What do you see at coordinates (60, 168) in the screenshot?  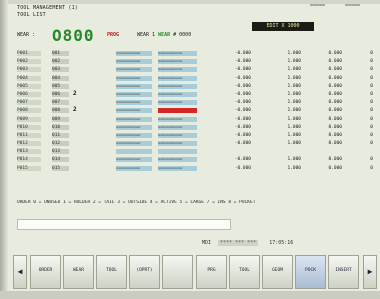 I see `pot-number-cell: 015` at bounding box center [60, 168].